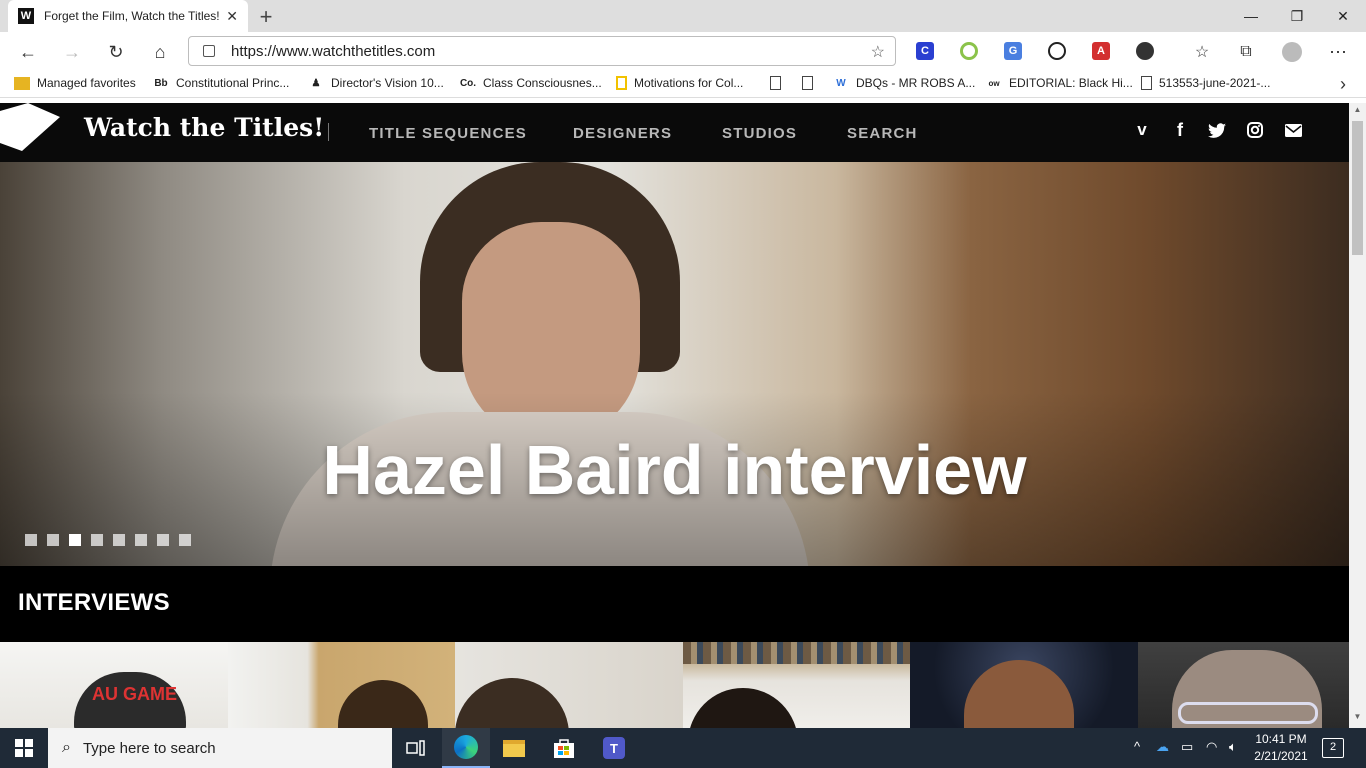 This screenshot has height=768, width=1366. I want to click on interview-thumbnail: AU GAME, so click(114, 685).